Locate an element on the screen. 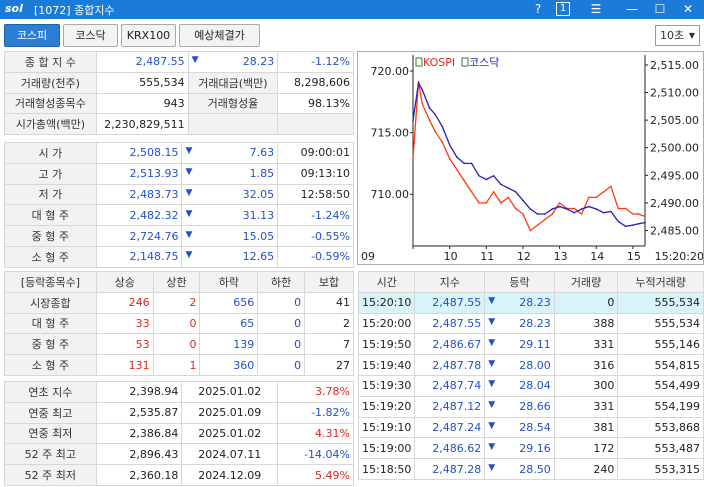  index-change: ▼ 28.23 is located at coordinates (233, 62).